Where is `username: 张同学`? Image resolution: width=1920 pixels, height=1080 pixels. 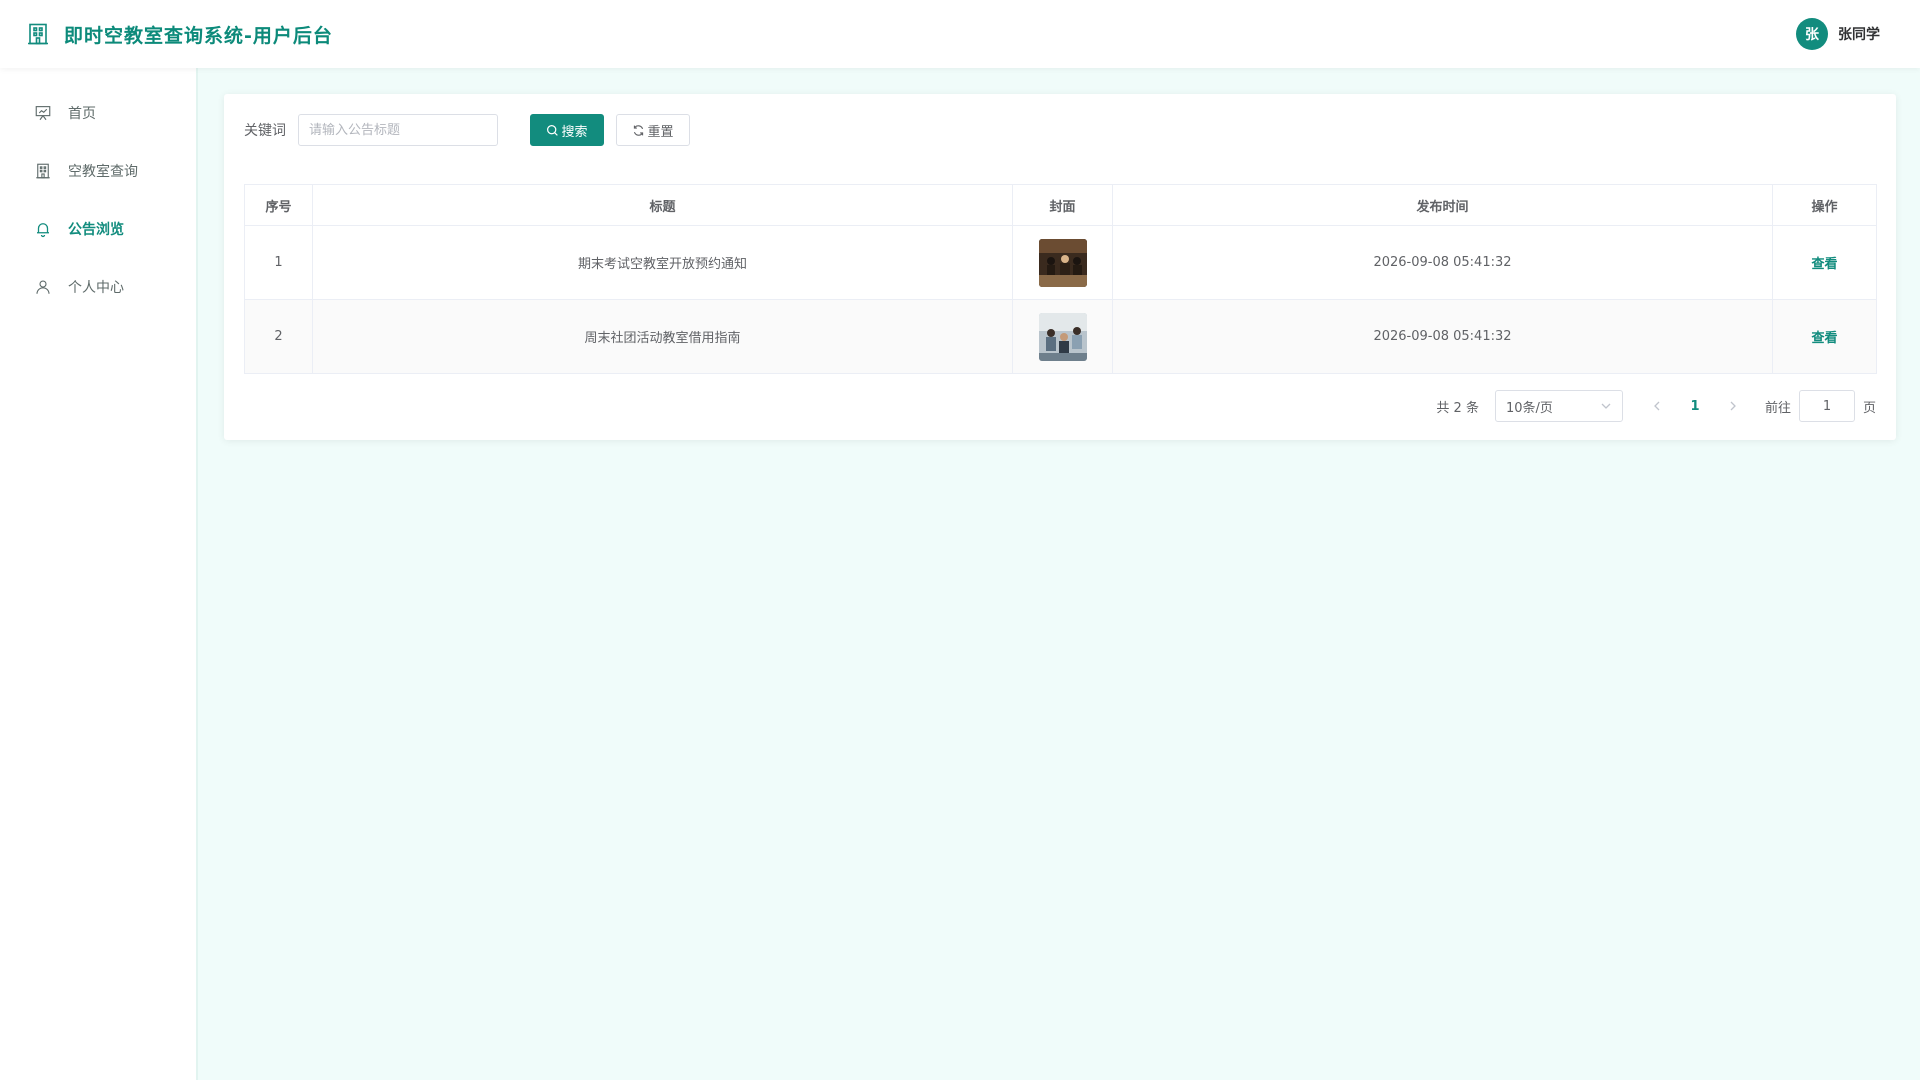
username: 张同学 is located at coordinates (1859, 34).